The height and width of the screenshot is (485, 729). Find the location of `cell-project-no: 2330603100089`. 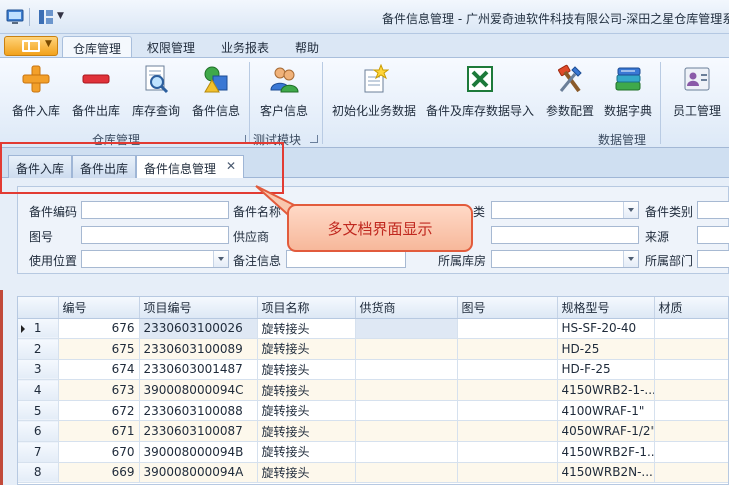

cell-project-no: 2330603100089 is located at coordinates (198, 349).